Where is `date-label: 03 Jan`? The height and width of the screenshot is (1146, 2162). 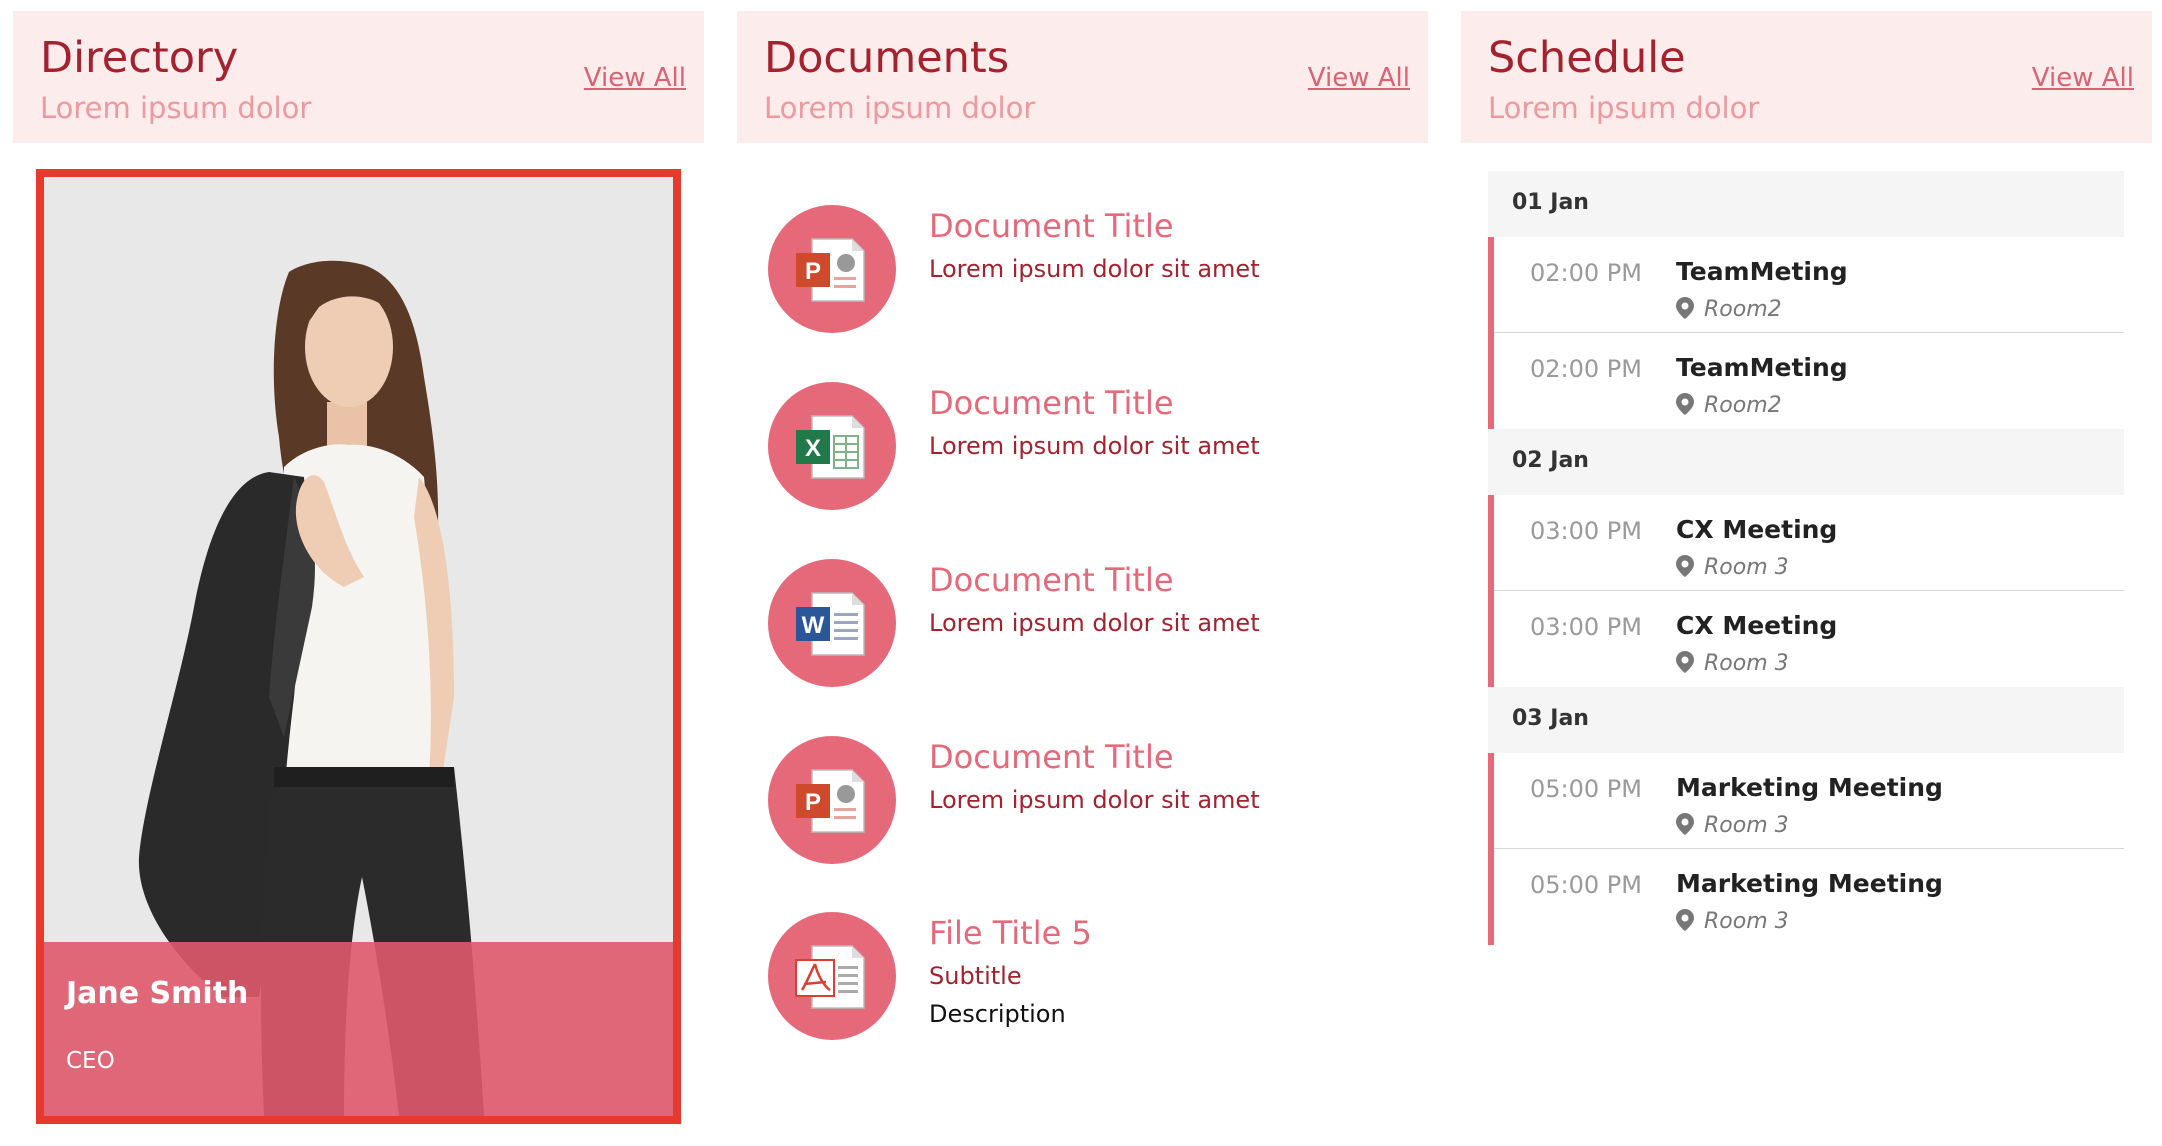 date-label: 03 Jan is located at coordinates (1550, 718).